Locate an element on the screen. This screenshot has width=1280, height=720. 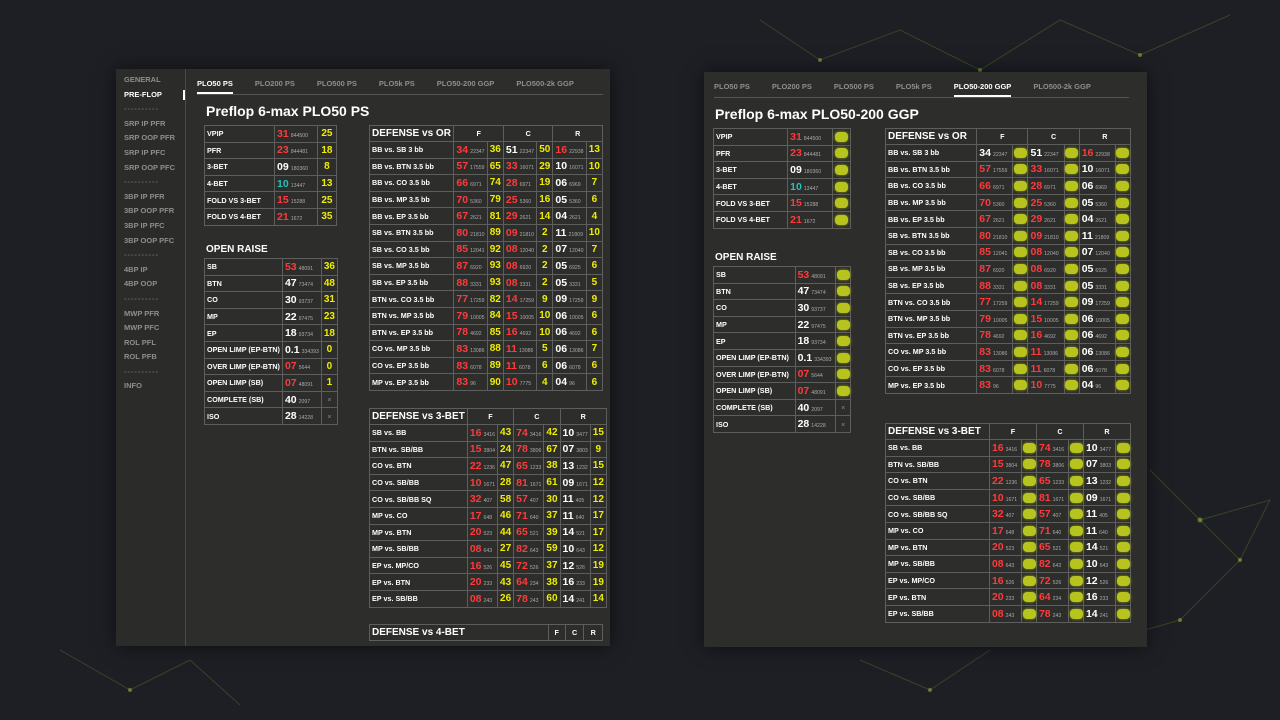
defense-value-f: 15 3804 is located at coordinates (1005, 464).